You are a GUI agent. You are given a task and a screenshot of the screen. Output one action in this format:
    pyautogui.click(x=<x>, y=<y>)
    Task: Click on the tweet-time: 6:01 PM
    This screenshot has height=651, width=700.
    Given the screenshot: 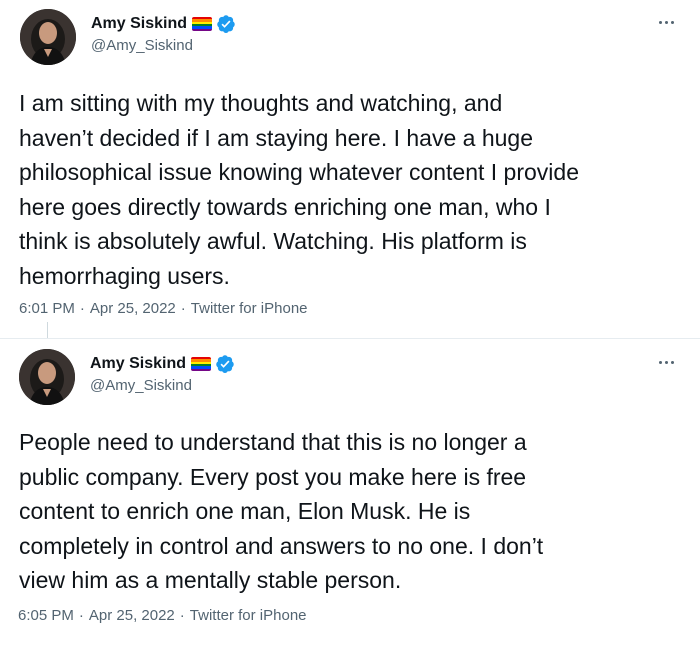 What is the action you would take?
    pyautogui.click(x=47, y=308)
    